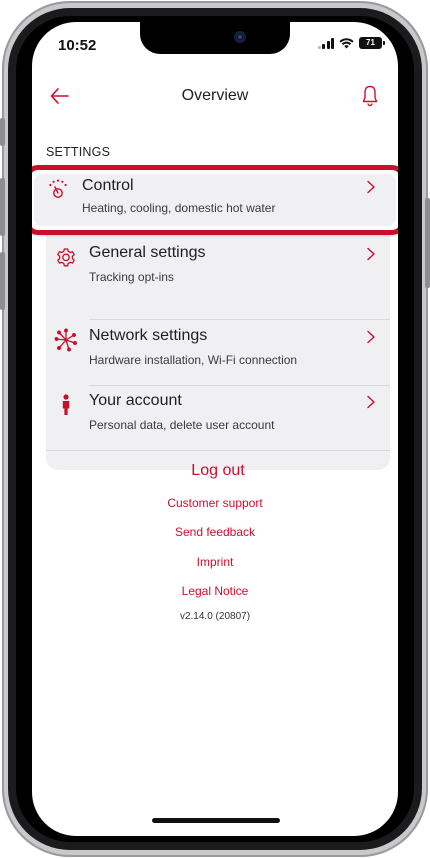 This screenshot has width=430, height=858. What do you see at coordinates (147, 252) in the screenshot?
I see `settings-item-title: General settings` at bounding box center [147, 252].